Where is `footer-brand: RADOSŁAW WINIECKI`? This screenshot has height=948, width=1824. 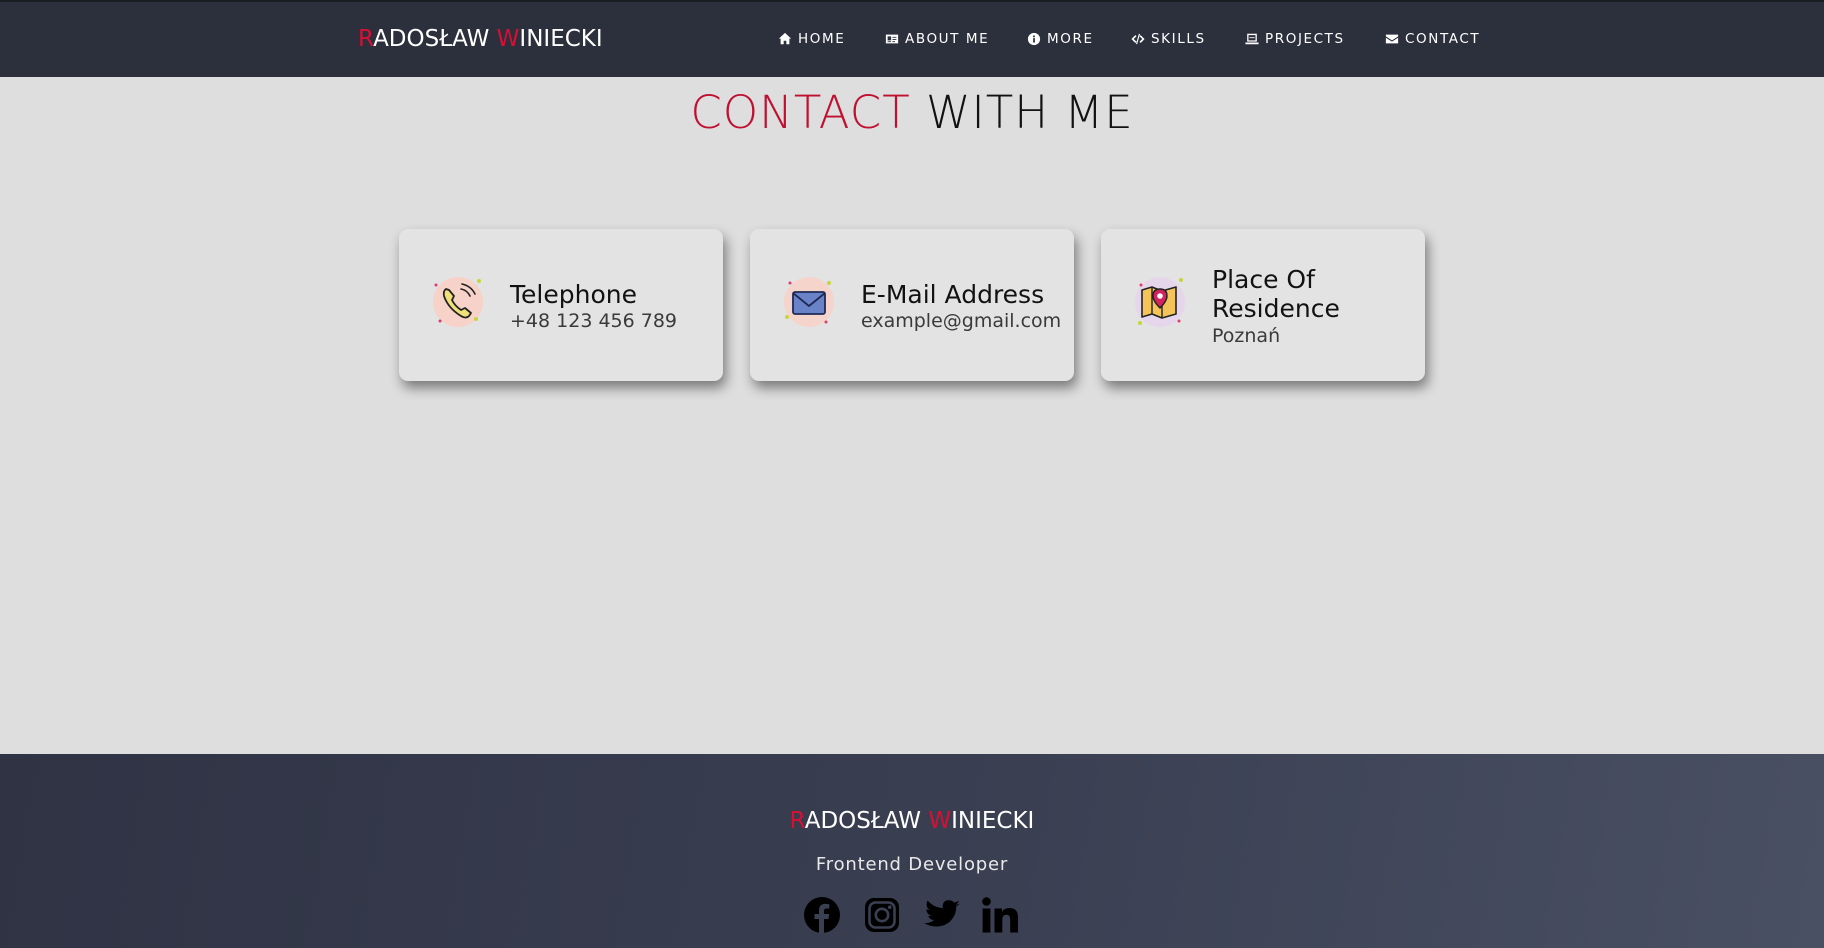 footer-brand: RADOSŁAW WINIECKI is located at coordinates (912, 821).